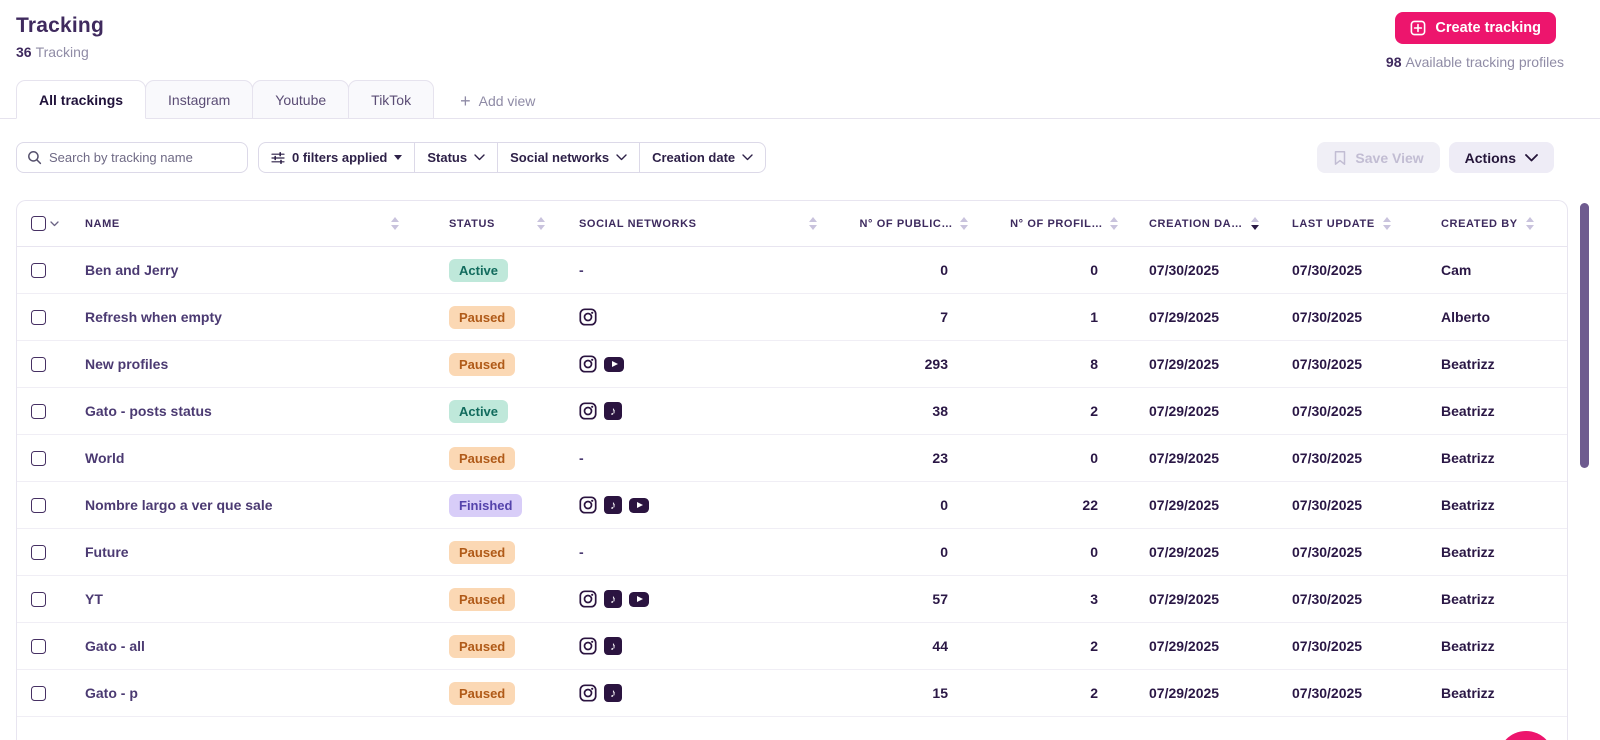 Image resolution: width=1600 pixels, height=740 pixels. I want to click on profiles-count: 2, so click(1094, 411).